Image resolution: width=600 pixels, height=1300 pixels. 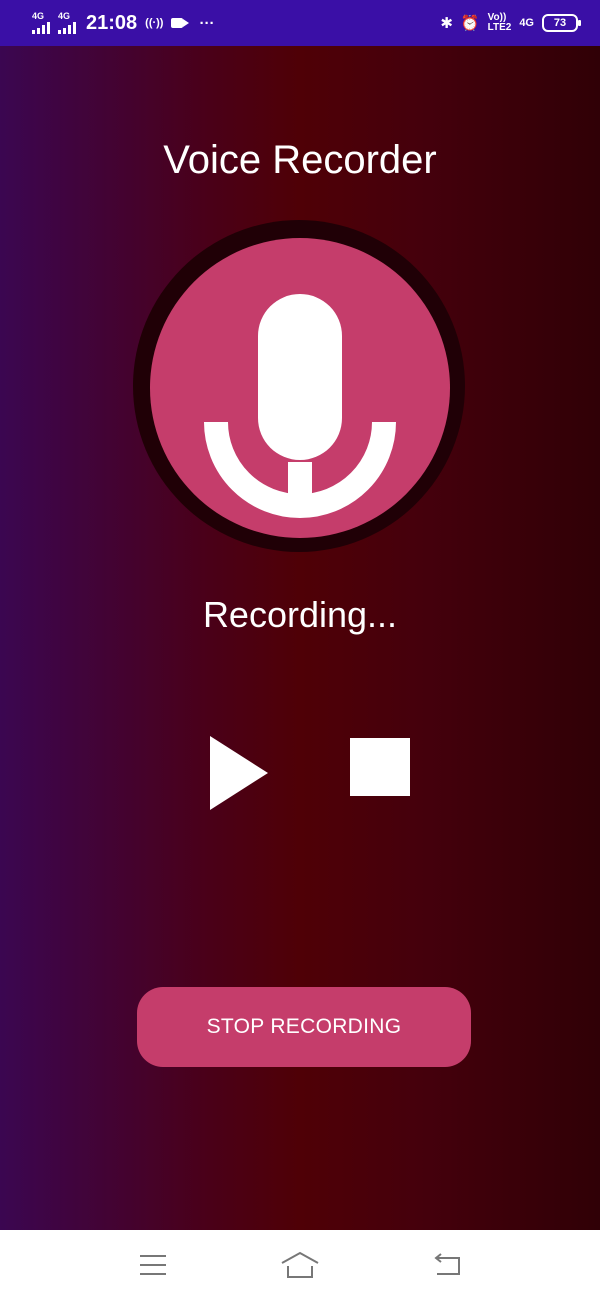 What do you see at coordinates (41, 23) in the screenshot?
I see `sim1-signal-icon: 4G` at bounding box center [41, 23].